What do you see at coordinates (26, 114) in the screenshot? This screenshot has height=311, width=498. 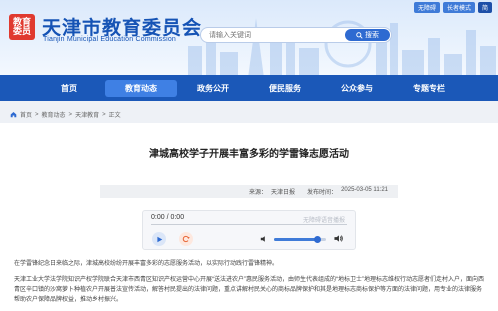 I see `breadcrumb-home: 首页` at bounding box center [26, 114].